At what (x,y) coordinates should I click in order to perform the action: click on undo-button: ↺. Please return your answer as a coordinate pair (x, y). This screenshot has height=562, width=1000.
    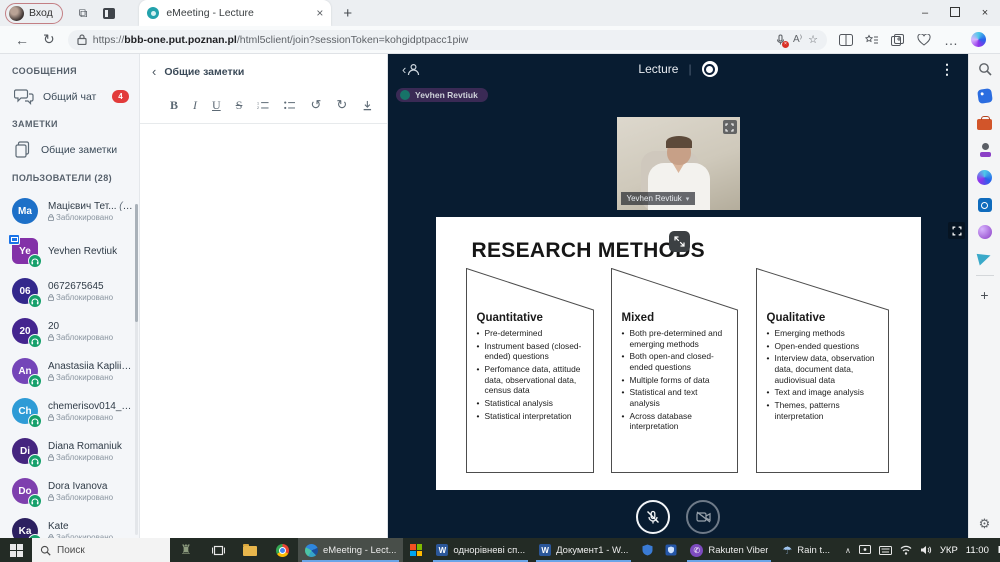
    Looking at the image, I should click on (315, 105).